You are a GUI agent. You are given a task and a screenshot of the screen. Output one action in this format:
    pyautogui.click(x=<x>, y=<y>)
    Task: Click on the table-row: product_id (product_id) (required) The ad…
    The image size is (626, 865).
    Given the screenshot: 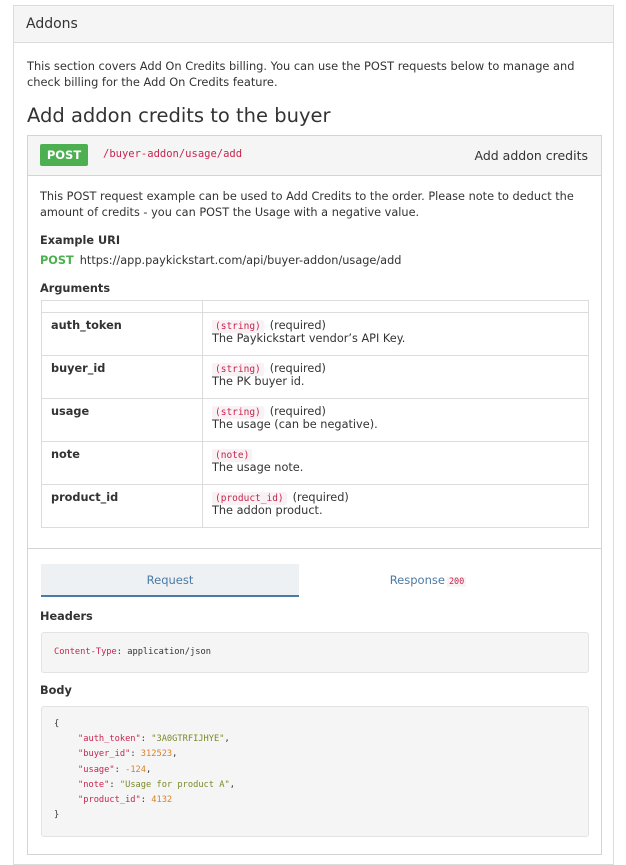 What is the action you would take?
    pyautogui.click(x=315, y=506)
    